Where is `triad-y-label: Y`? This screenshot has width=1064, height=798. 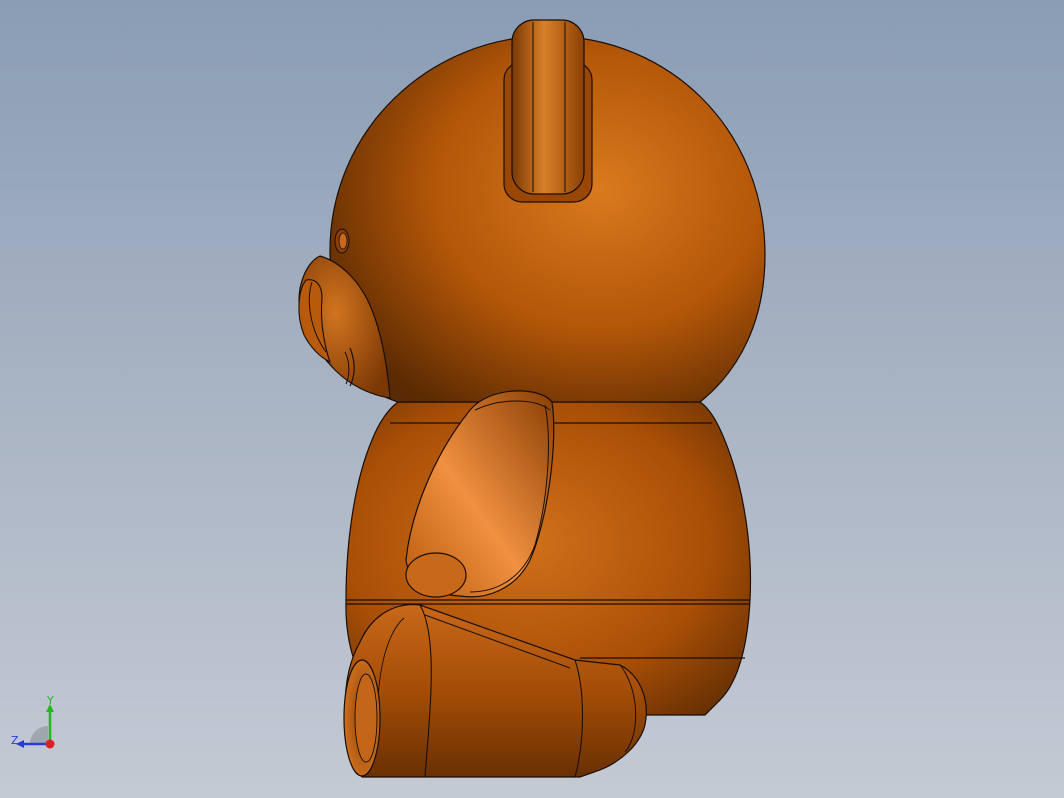 triad-y-label: Y is located at coordinates (50, 700).